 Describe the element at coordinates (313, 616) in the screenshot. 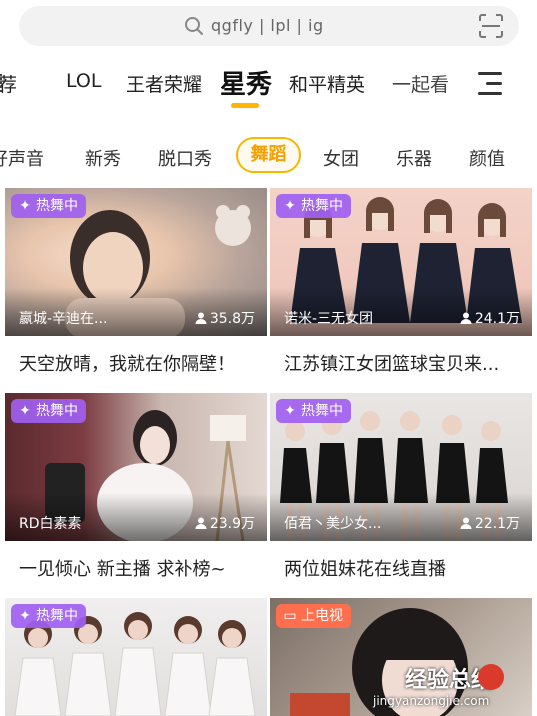

I see `tv-badge: ▭ 上电视` at that location.